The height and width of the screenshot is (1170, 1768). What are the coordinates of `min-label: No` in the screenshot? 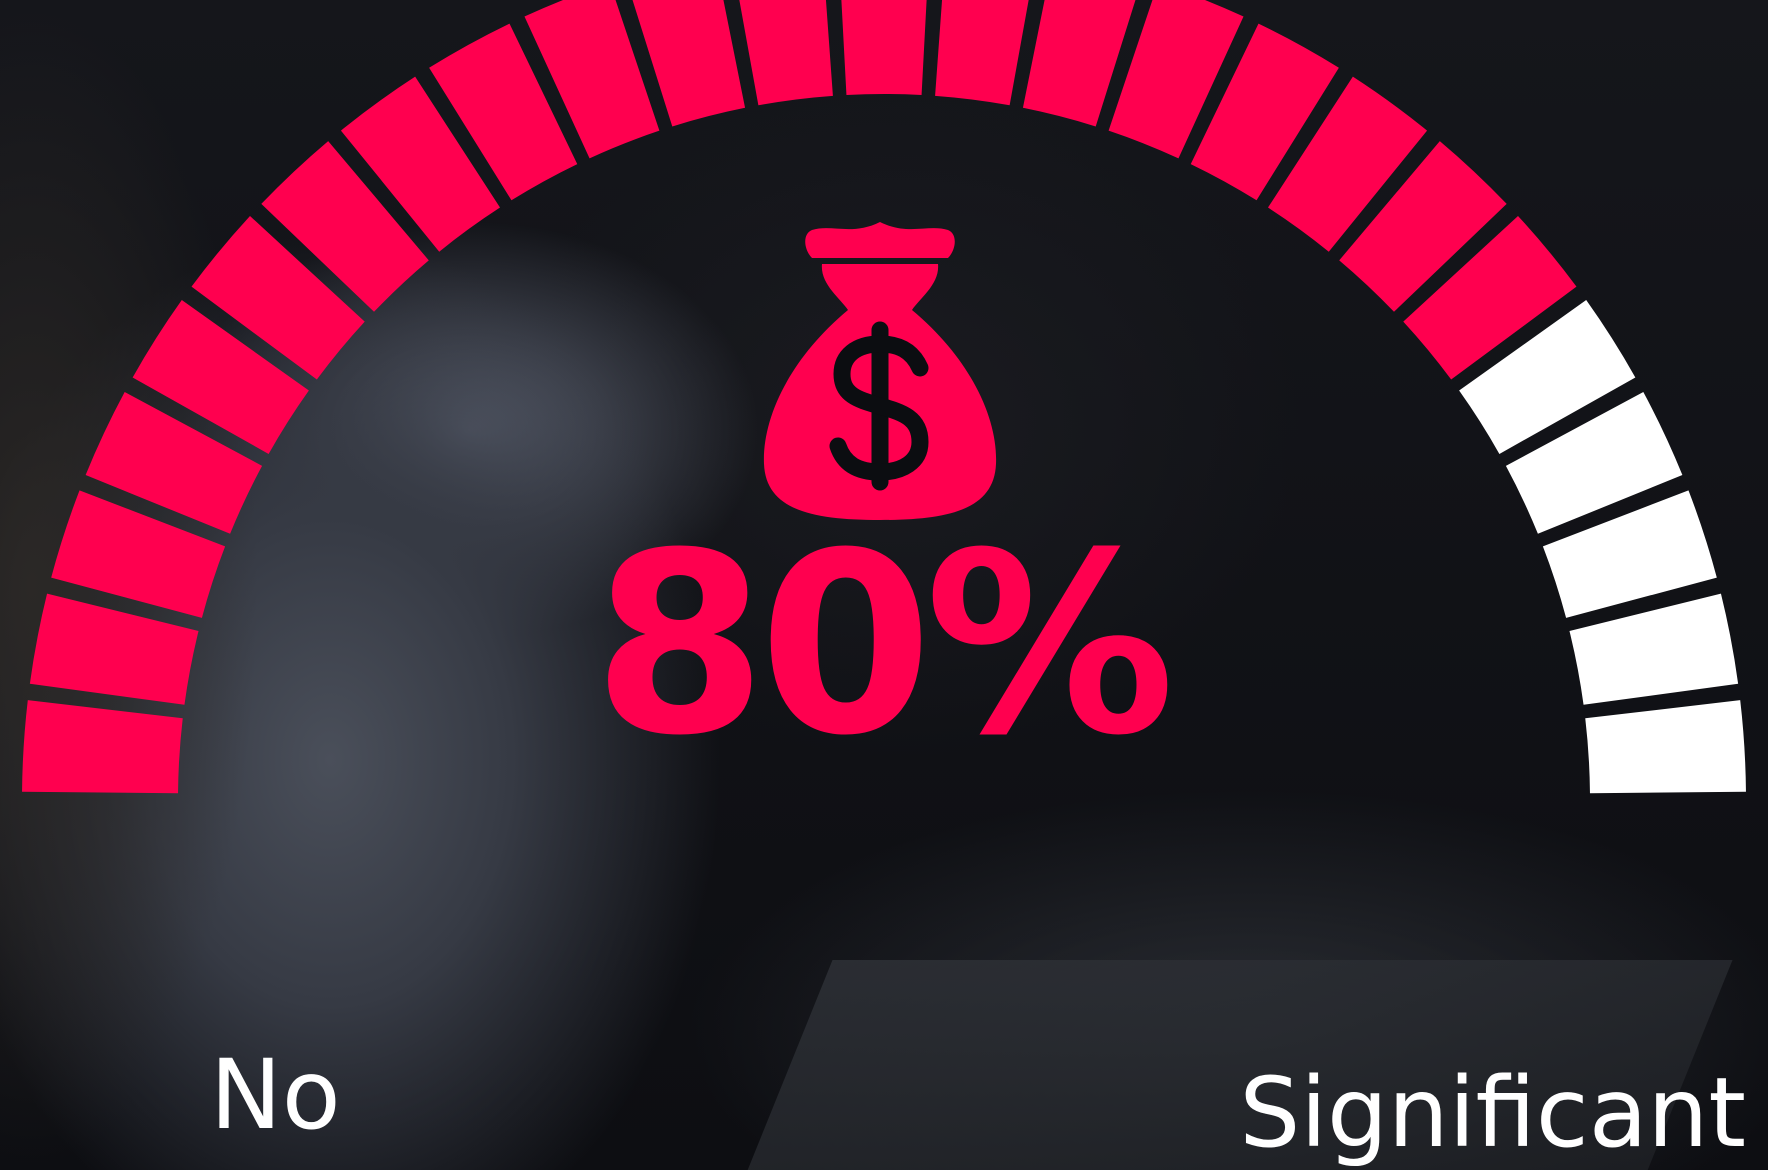 It's located at (275, 1095).